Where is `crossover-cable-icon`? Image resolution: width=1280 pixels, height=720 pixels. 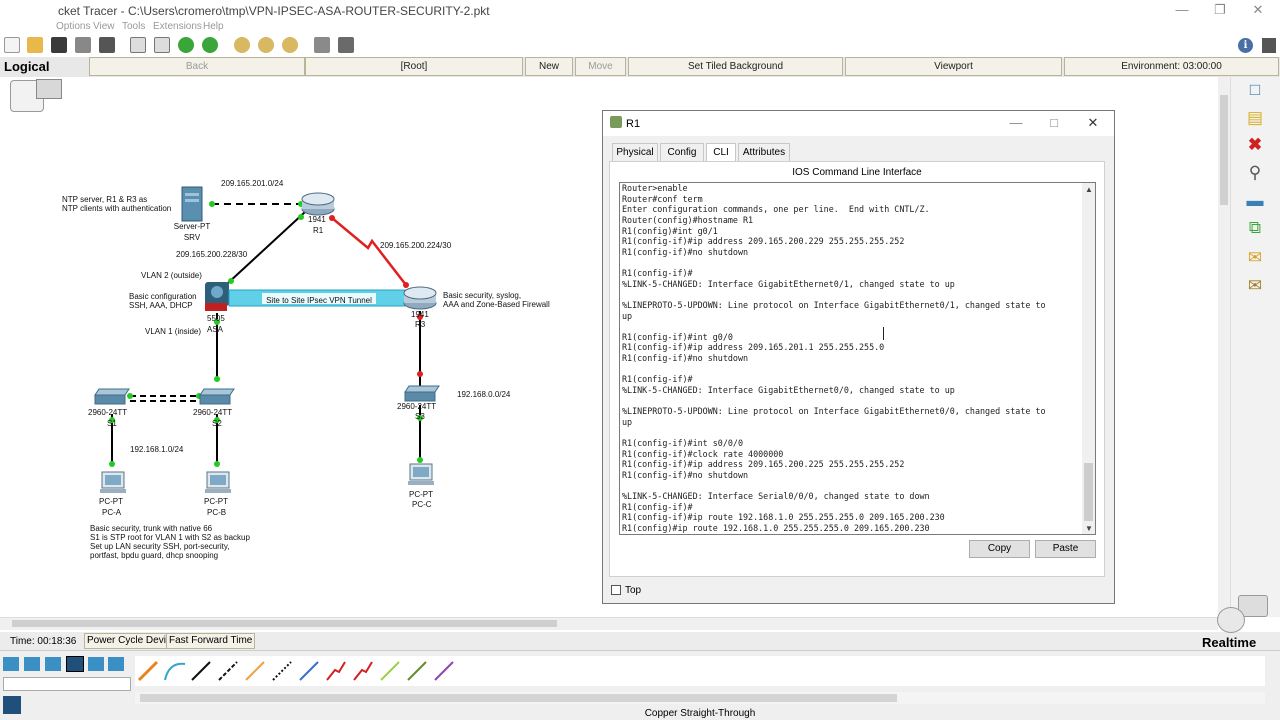 crossover-cable-icon is located at coordinates (228, 671).